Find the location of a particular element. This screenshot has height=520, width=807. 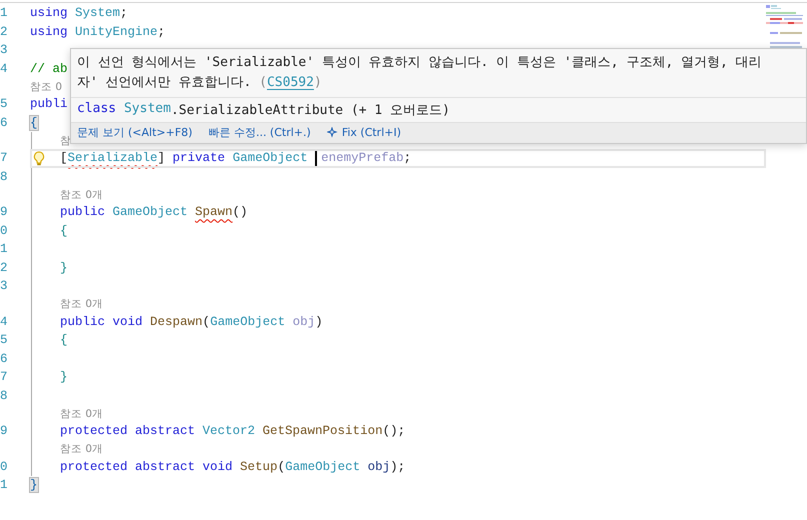

code-minimap is located at coordinates (784, 26).